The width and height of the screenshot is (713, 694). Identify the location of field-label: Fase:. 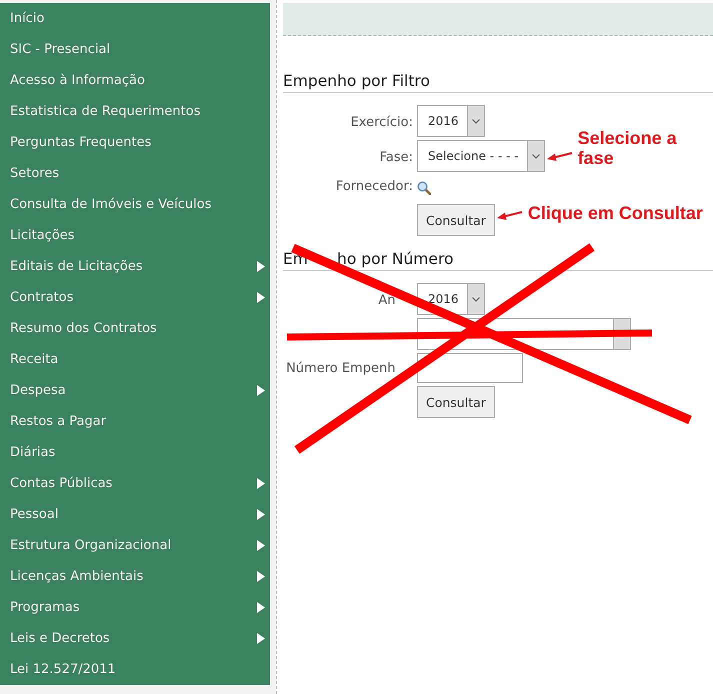
(396, 158).